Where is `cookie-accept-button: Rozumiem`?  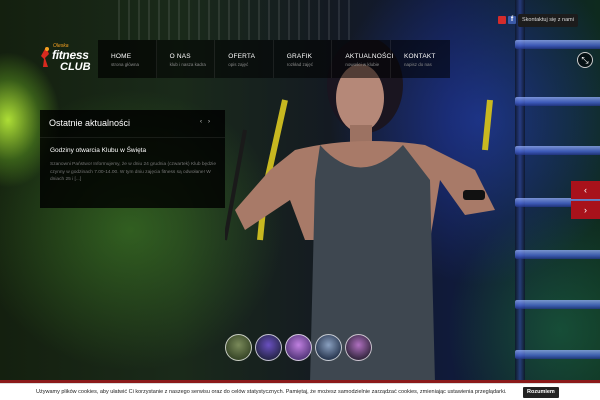 cookie-accept-button: Rozumiem is located at coordinates (541, 392).